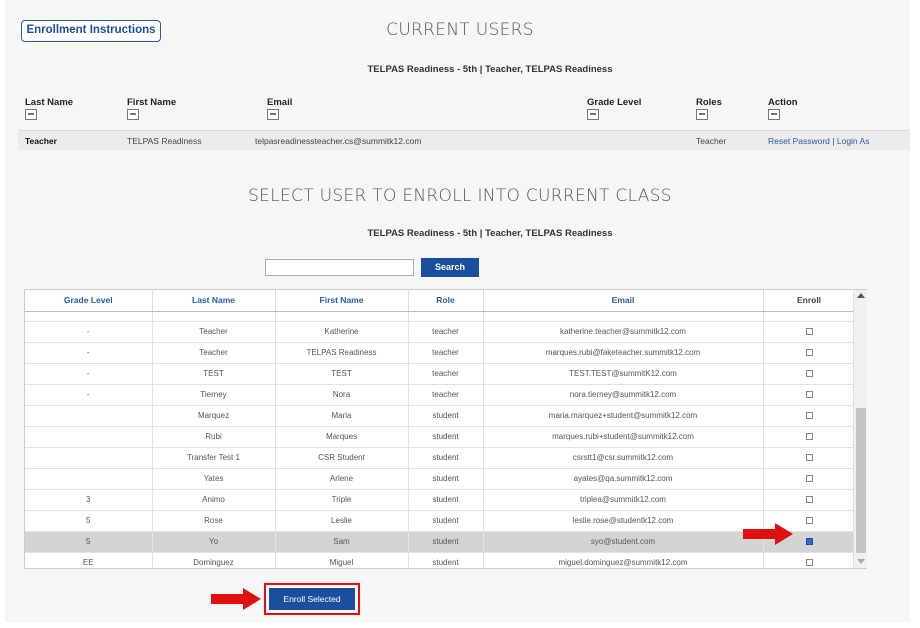 This screenshot has width=920, height=628. What do you see at coordinates (623, 301) in the screenshot?
I see `col-email: Email` at bounding box center [623, 301].